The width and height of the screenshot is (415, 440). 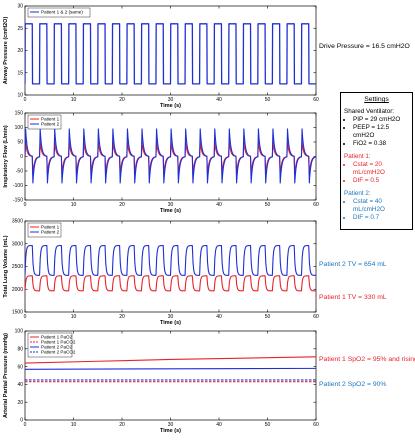 I want to click on annotation: Patient 2 TV = 654 mL, so click(x=353, y=264).